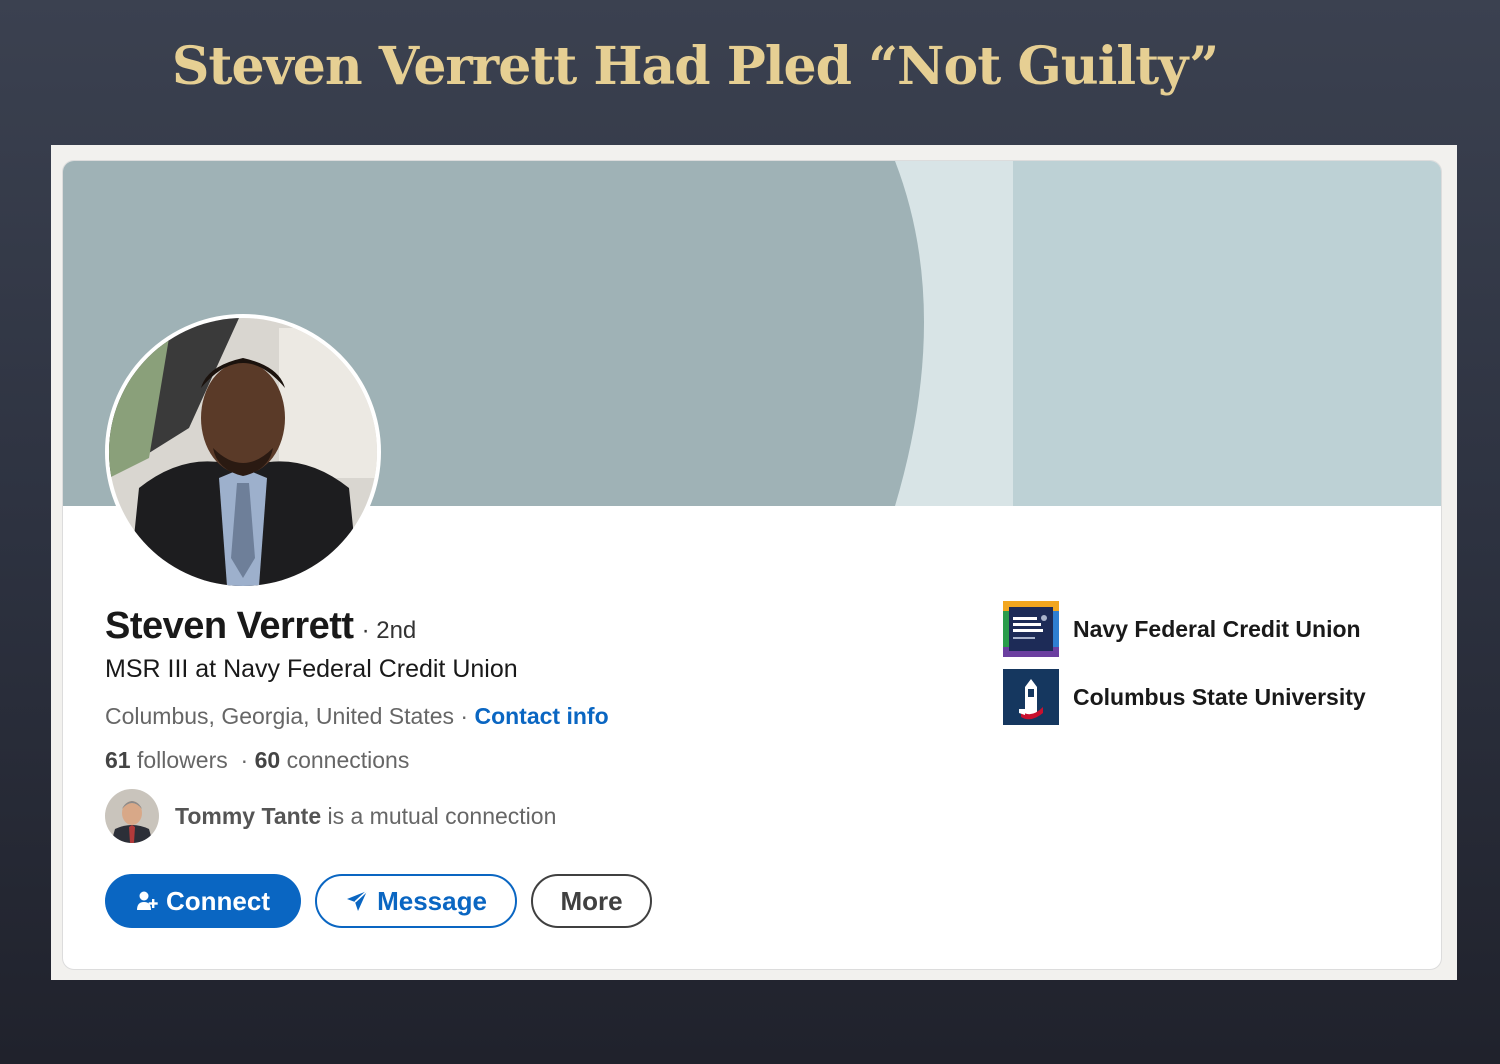 Image resolution: width=1500 pixels, height=1064 pixels. I want to click on org-name: Columbus State University, so click(1219, 696).